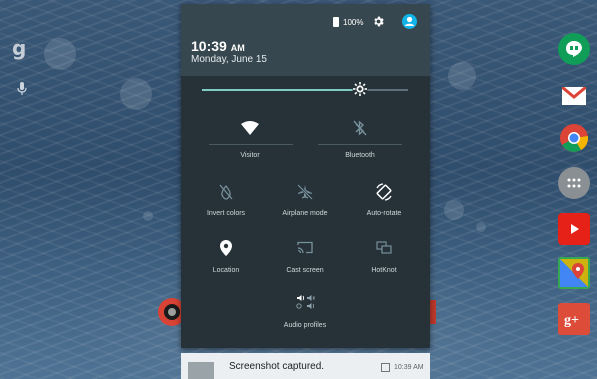  What do you see at coordinates (305, 203) in the screenshot?
I see `tile-airplane-mode: Airplane mode` at bounding box center [305, 203].